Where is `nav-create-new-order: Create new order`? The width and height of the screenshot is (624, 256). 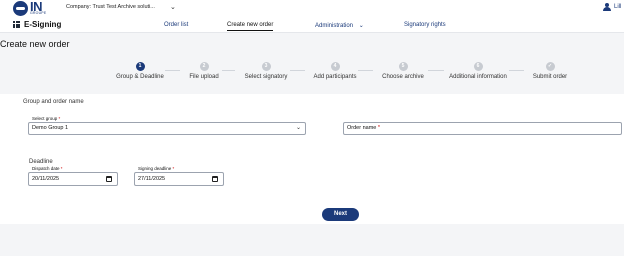
nav-create-new-order: Create new order is located at coordinates (250, 26).